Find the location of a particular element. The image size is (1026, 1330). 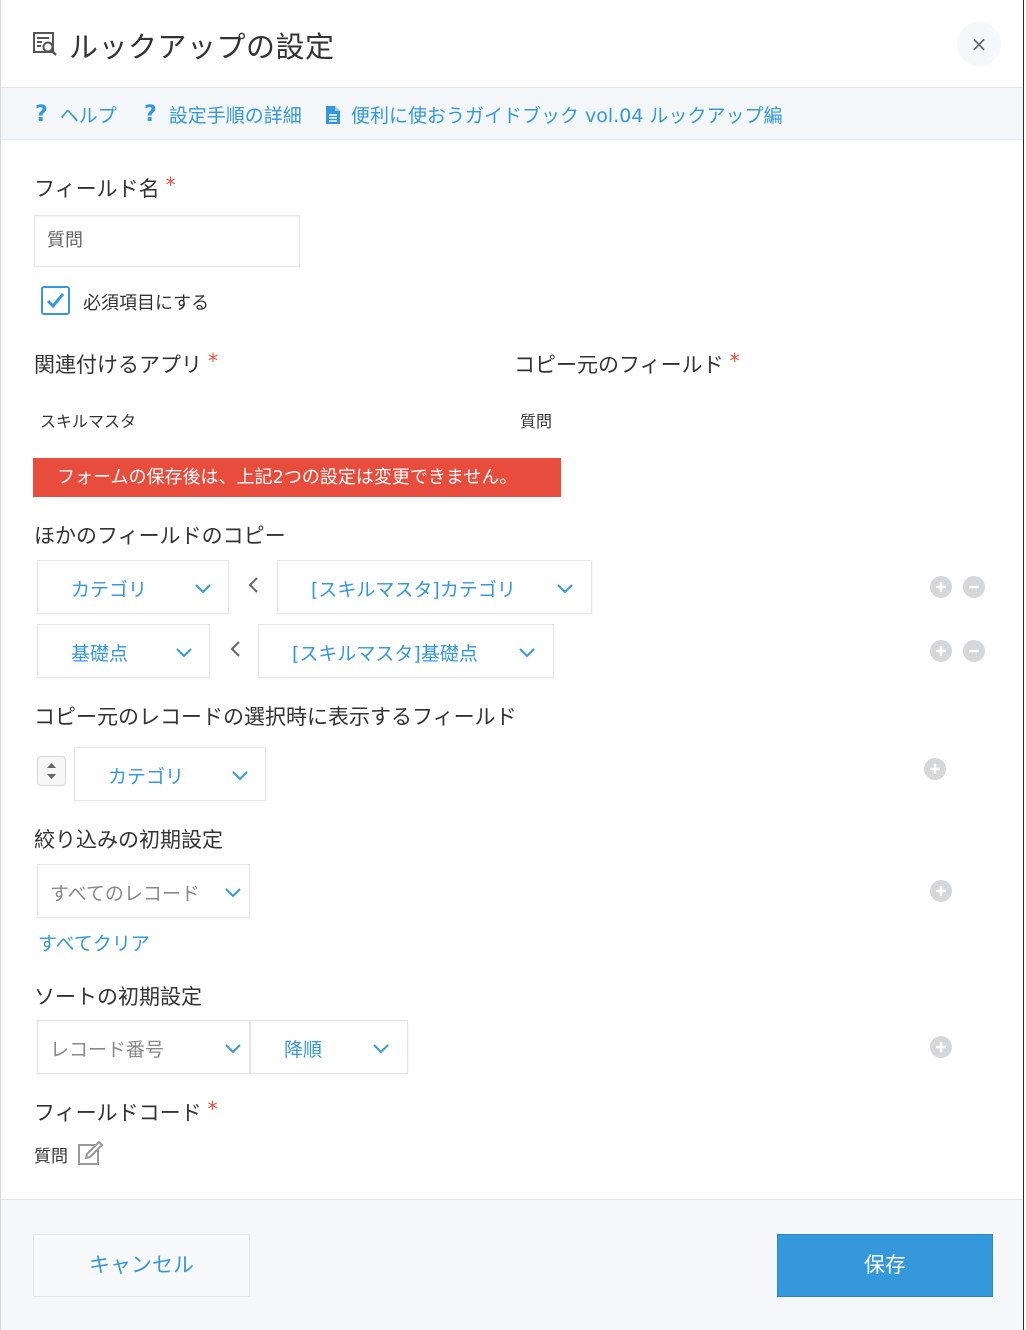

display-fields-label: コピー元のレコードの選択時に表示するフィールド is located at coordinates (275, 717).